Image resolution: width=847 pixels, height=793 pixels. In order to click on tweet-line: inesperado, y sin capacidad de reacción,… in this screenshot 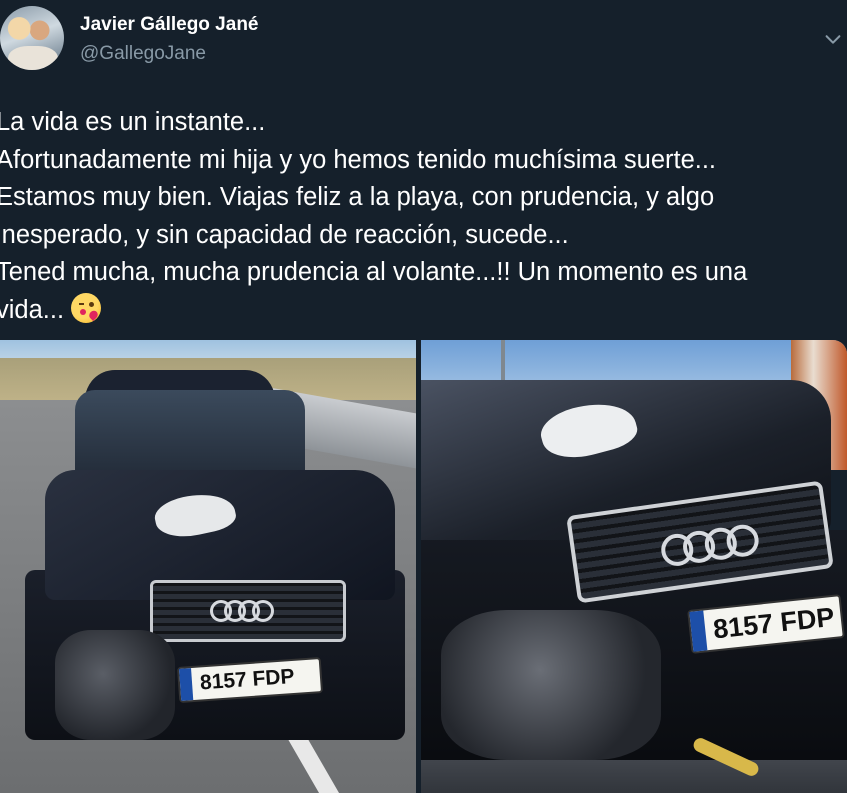, I will do `click(284, 234)`.